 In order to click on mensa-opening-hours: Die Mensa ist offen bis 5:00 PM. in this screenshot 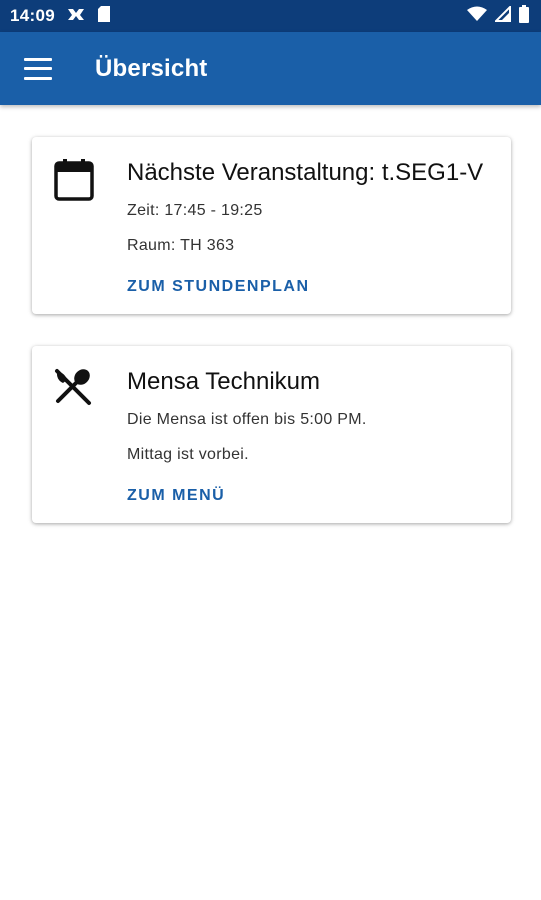, I will do `click(247, 419)`.